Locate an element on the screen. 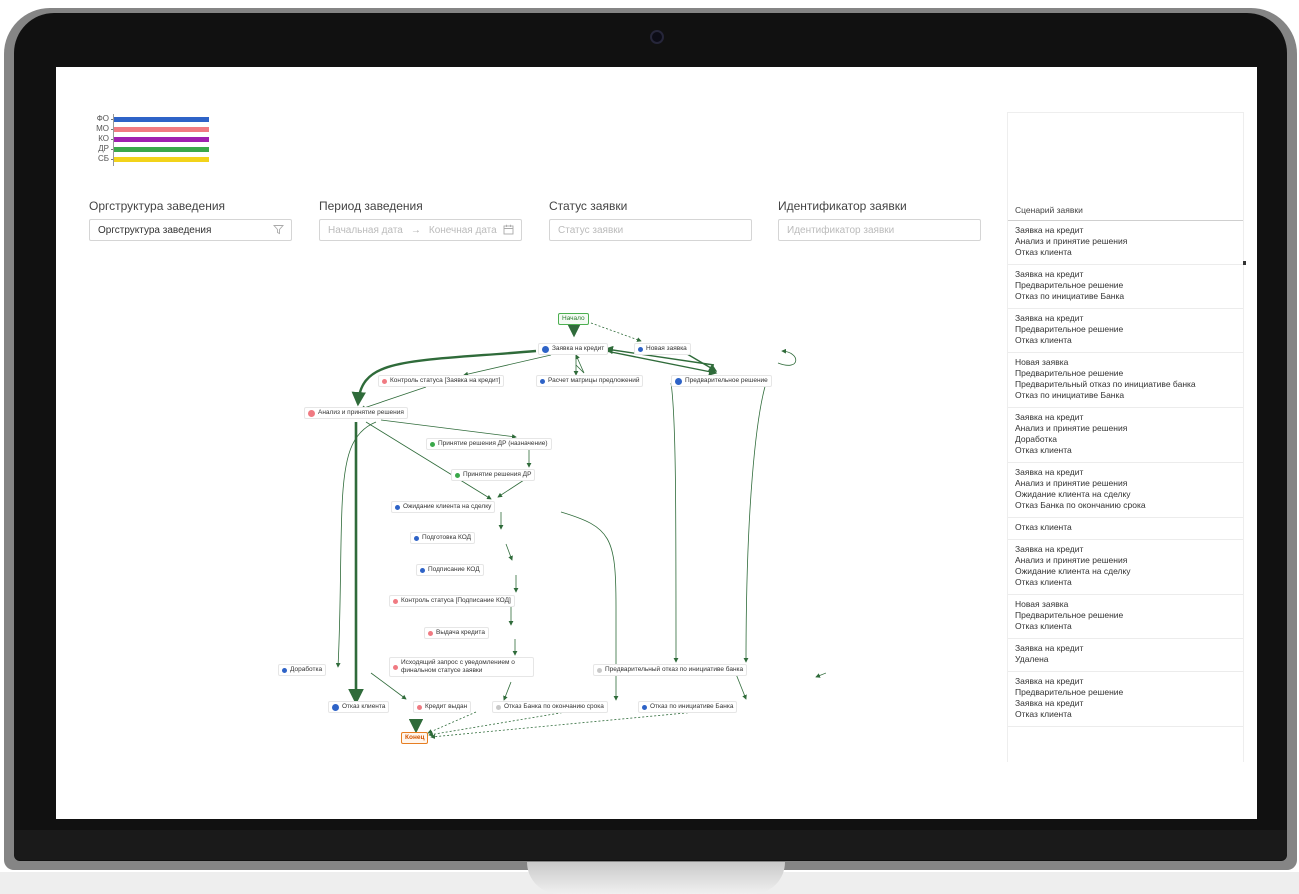 This screenshot has height=894, width=1299. legend-item-mo: МО is located at coordinates (149, 129).